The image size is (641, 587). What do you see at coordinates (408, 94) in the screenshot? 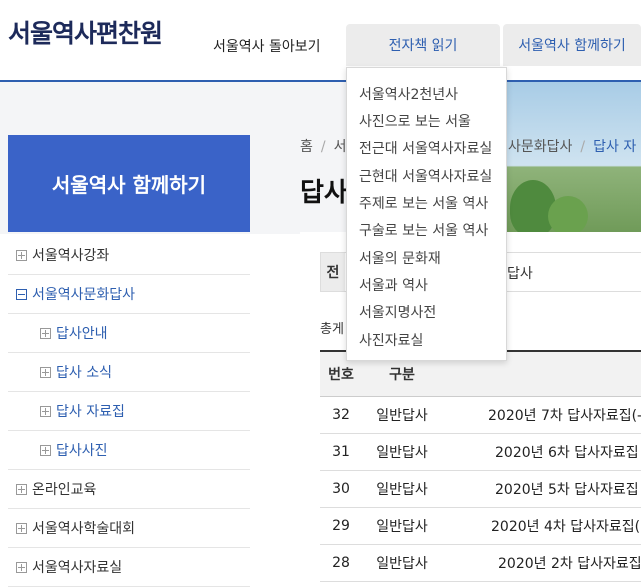
I see `dropdown-item: 서울역사2천년사` at bounding box center [408, 94].